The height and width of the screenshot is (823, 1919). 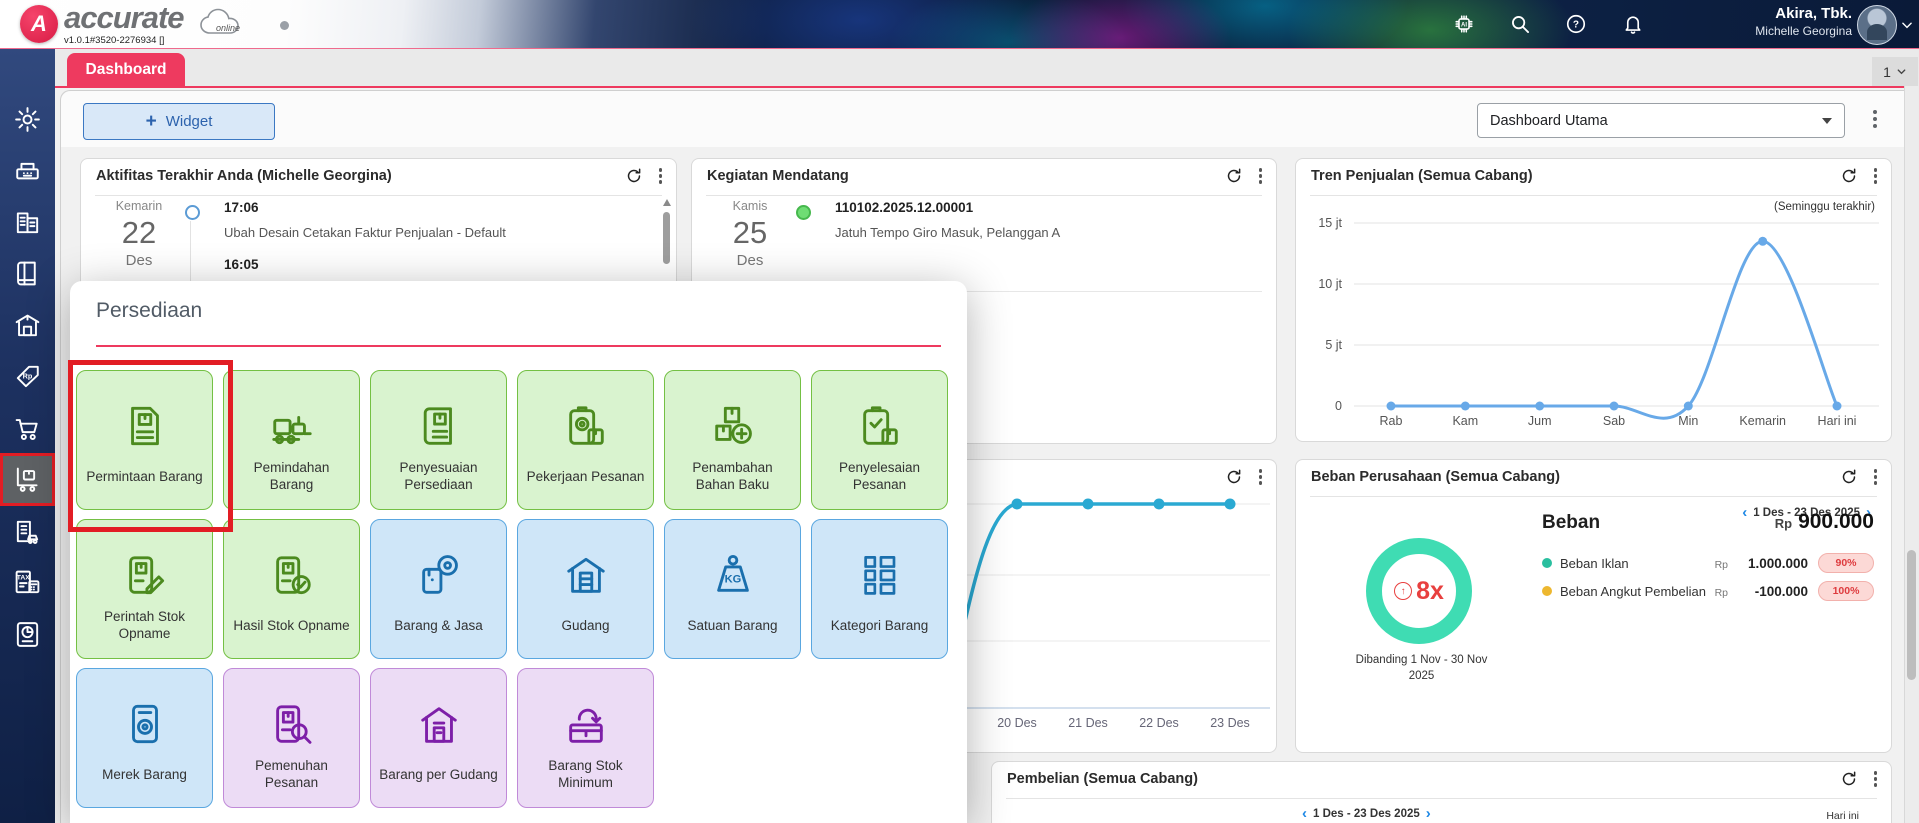 I want to click on widget-header: Tren Penjualan (Semua Cabang), so click(x=1593, y=177).